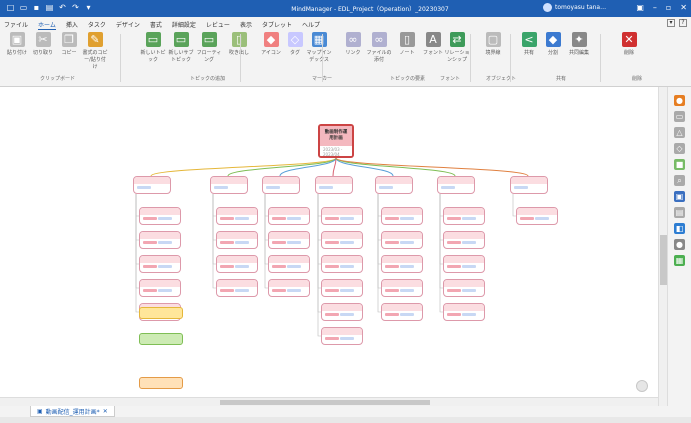  What do you see at coordinates (668, 7) in the screenshot?
I see `maximize-icon: ▫` at bounding box center [668, 7].